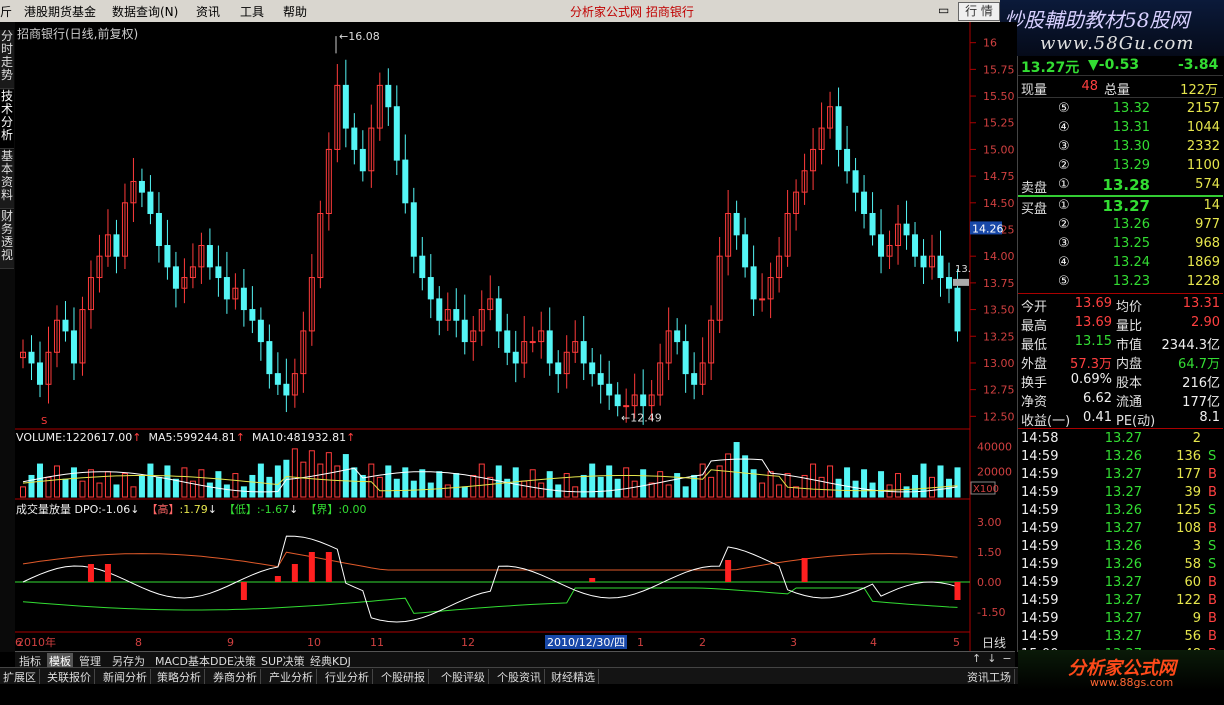 Image resolution: width=1224 pixels, height=705 pixels. I want to click on extension-tab: 行业分析, so click(347, 677).